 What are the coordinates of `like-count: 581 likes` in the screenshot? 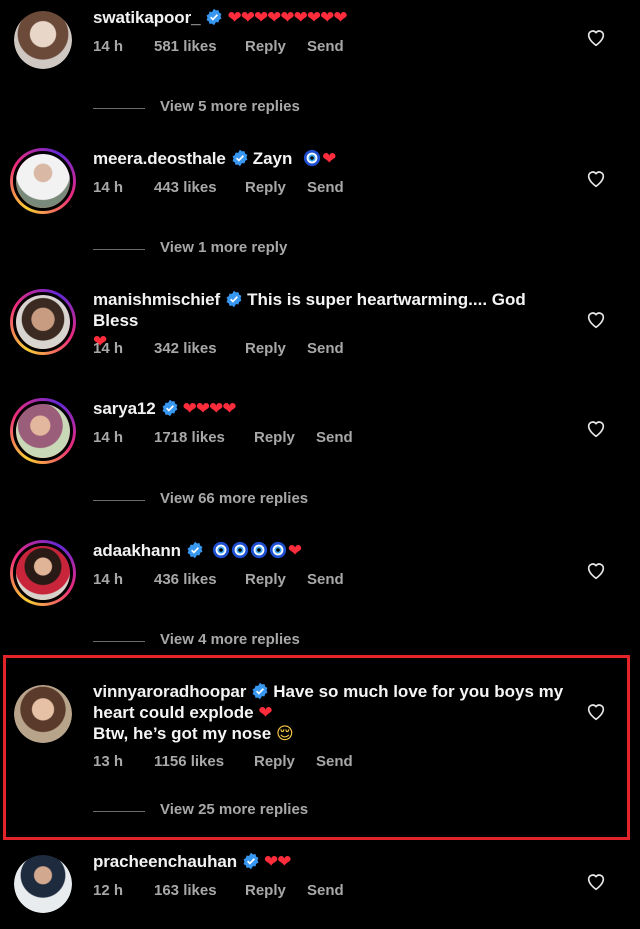 It's located at (185, 46).